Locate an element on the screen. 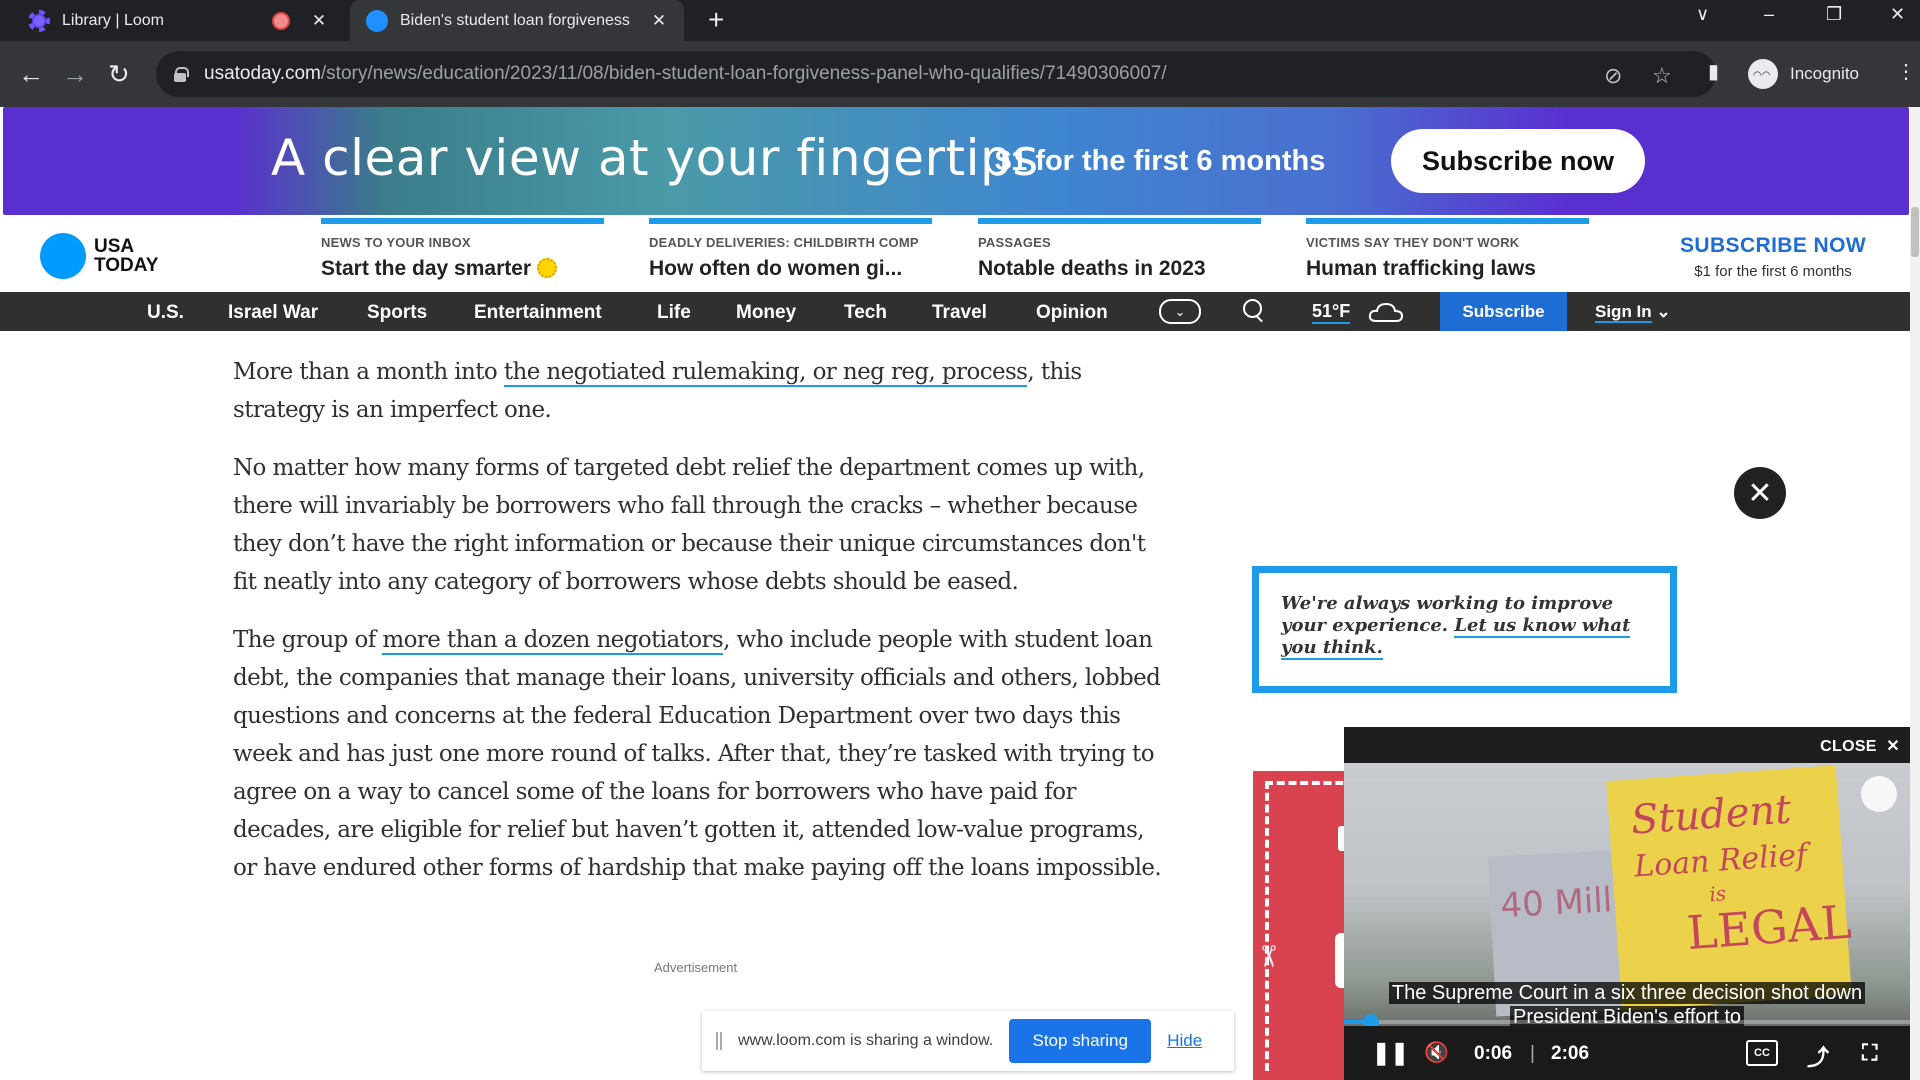 The image size is (1920, 1080). player-header: CLOSE ✕ is located at coordinates (1627, 745).